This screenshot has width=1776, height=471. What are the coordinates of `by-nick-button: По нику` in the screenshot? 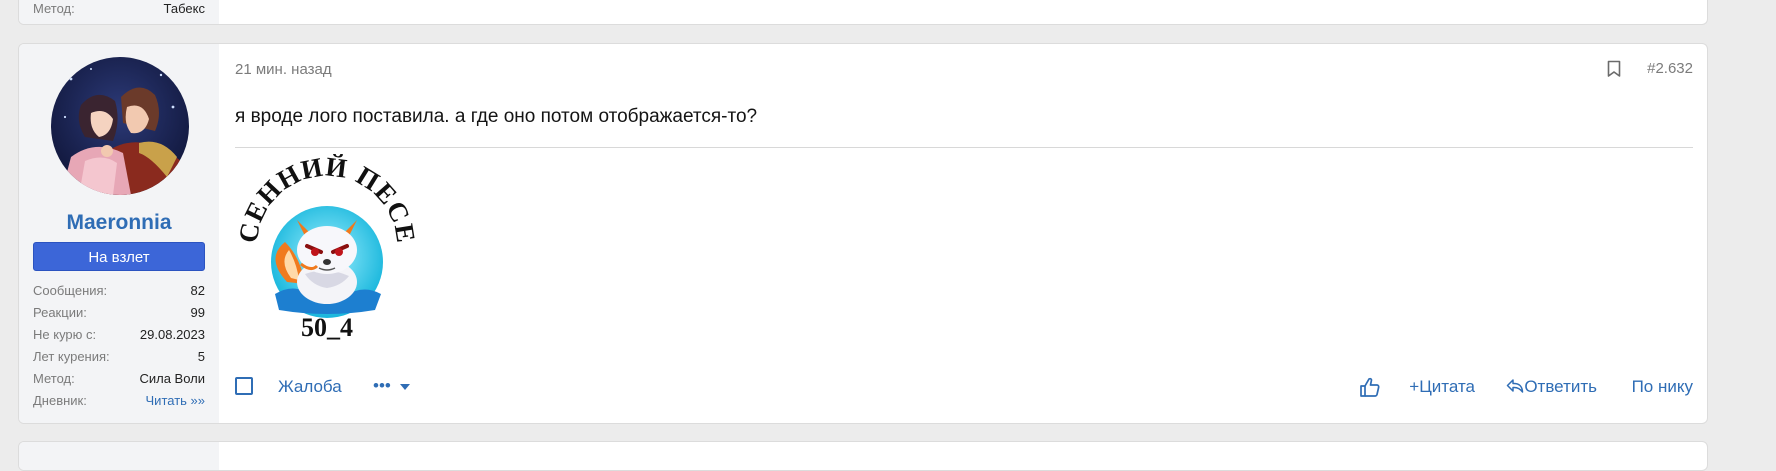 It's located at (1662, 387).